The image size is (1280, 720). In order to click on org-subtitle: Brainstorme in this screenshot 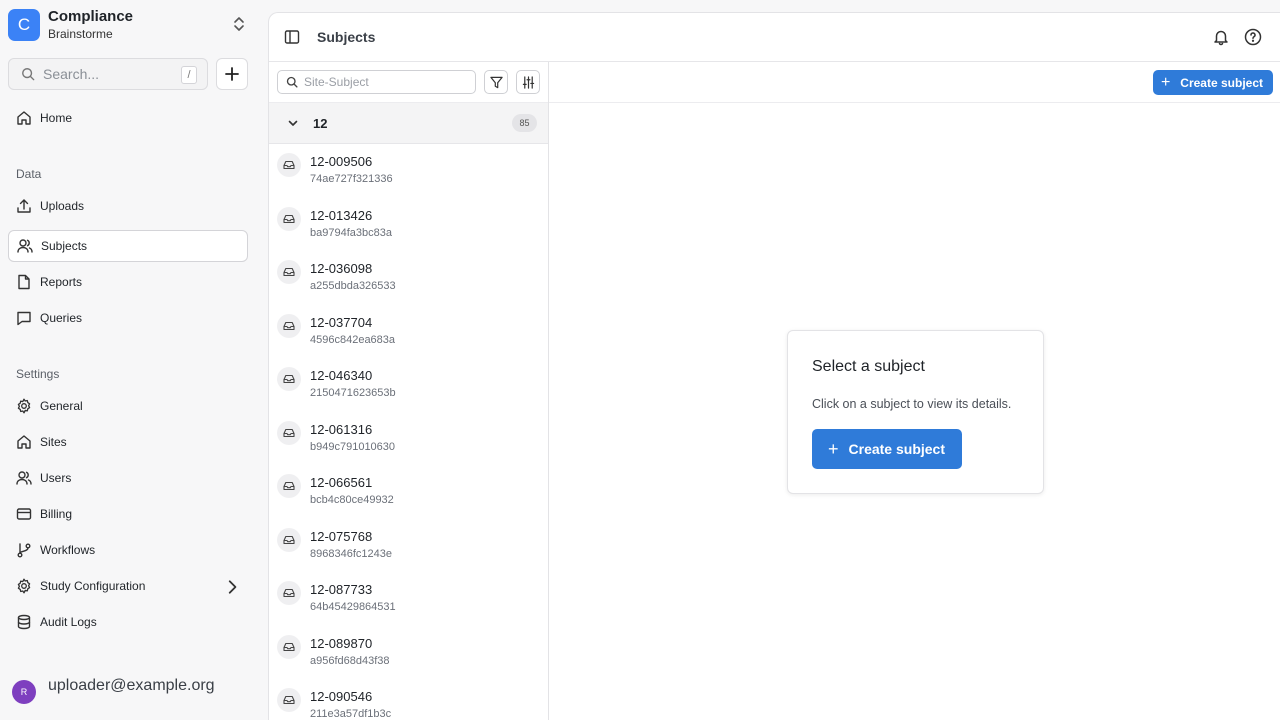, I will do `click(80, 34)`.